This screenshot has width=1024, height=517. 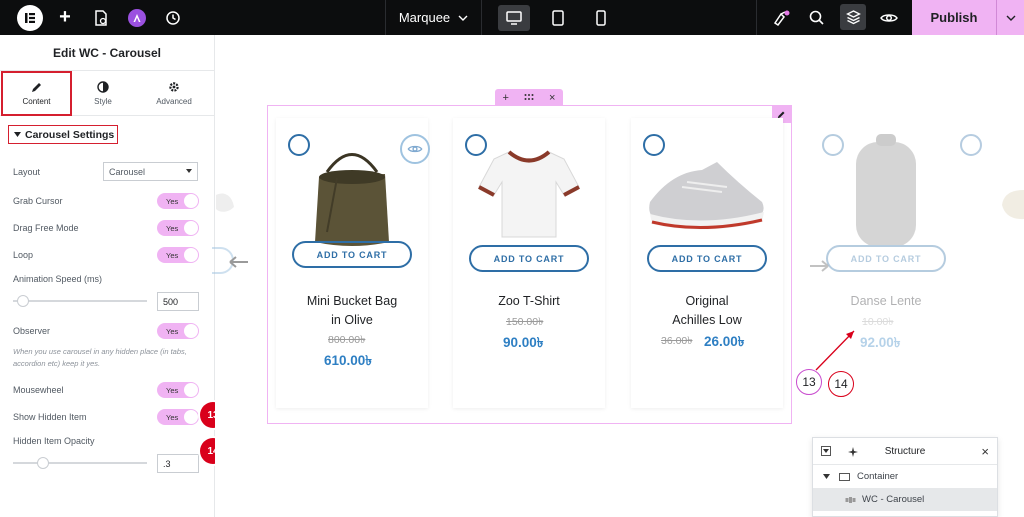 What do you see at coordinates (150, 171) in the screenshot?
I see `layout-select: Carousel` at bounding box center [150, 171].